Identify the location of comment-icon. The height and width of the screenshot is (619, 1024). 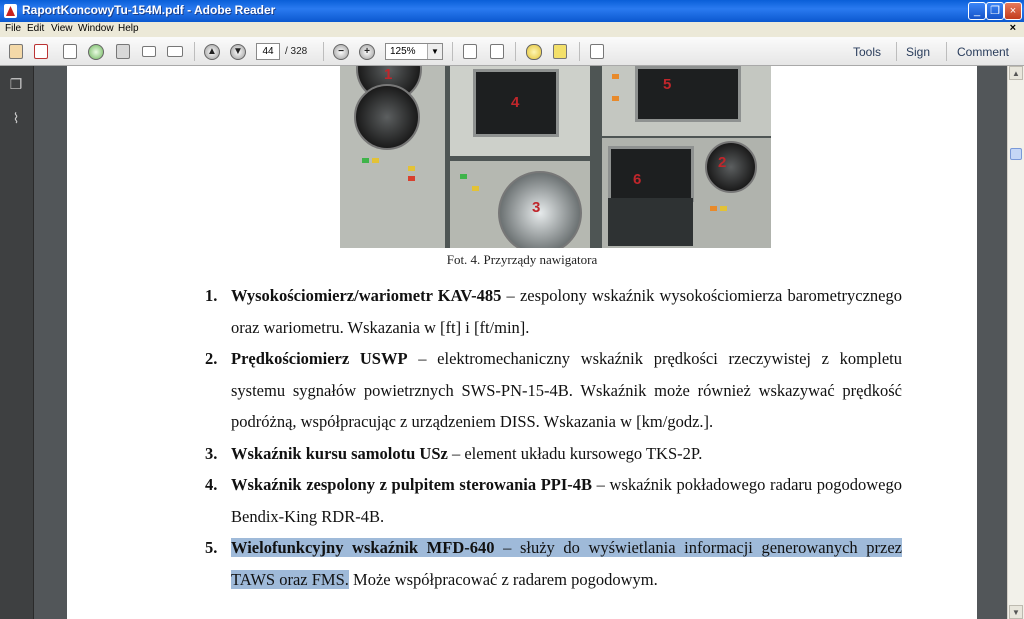
(534, 51).